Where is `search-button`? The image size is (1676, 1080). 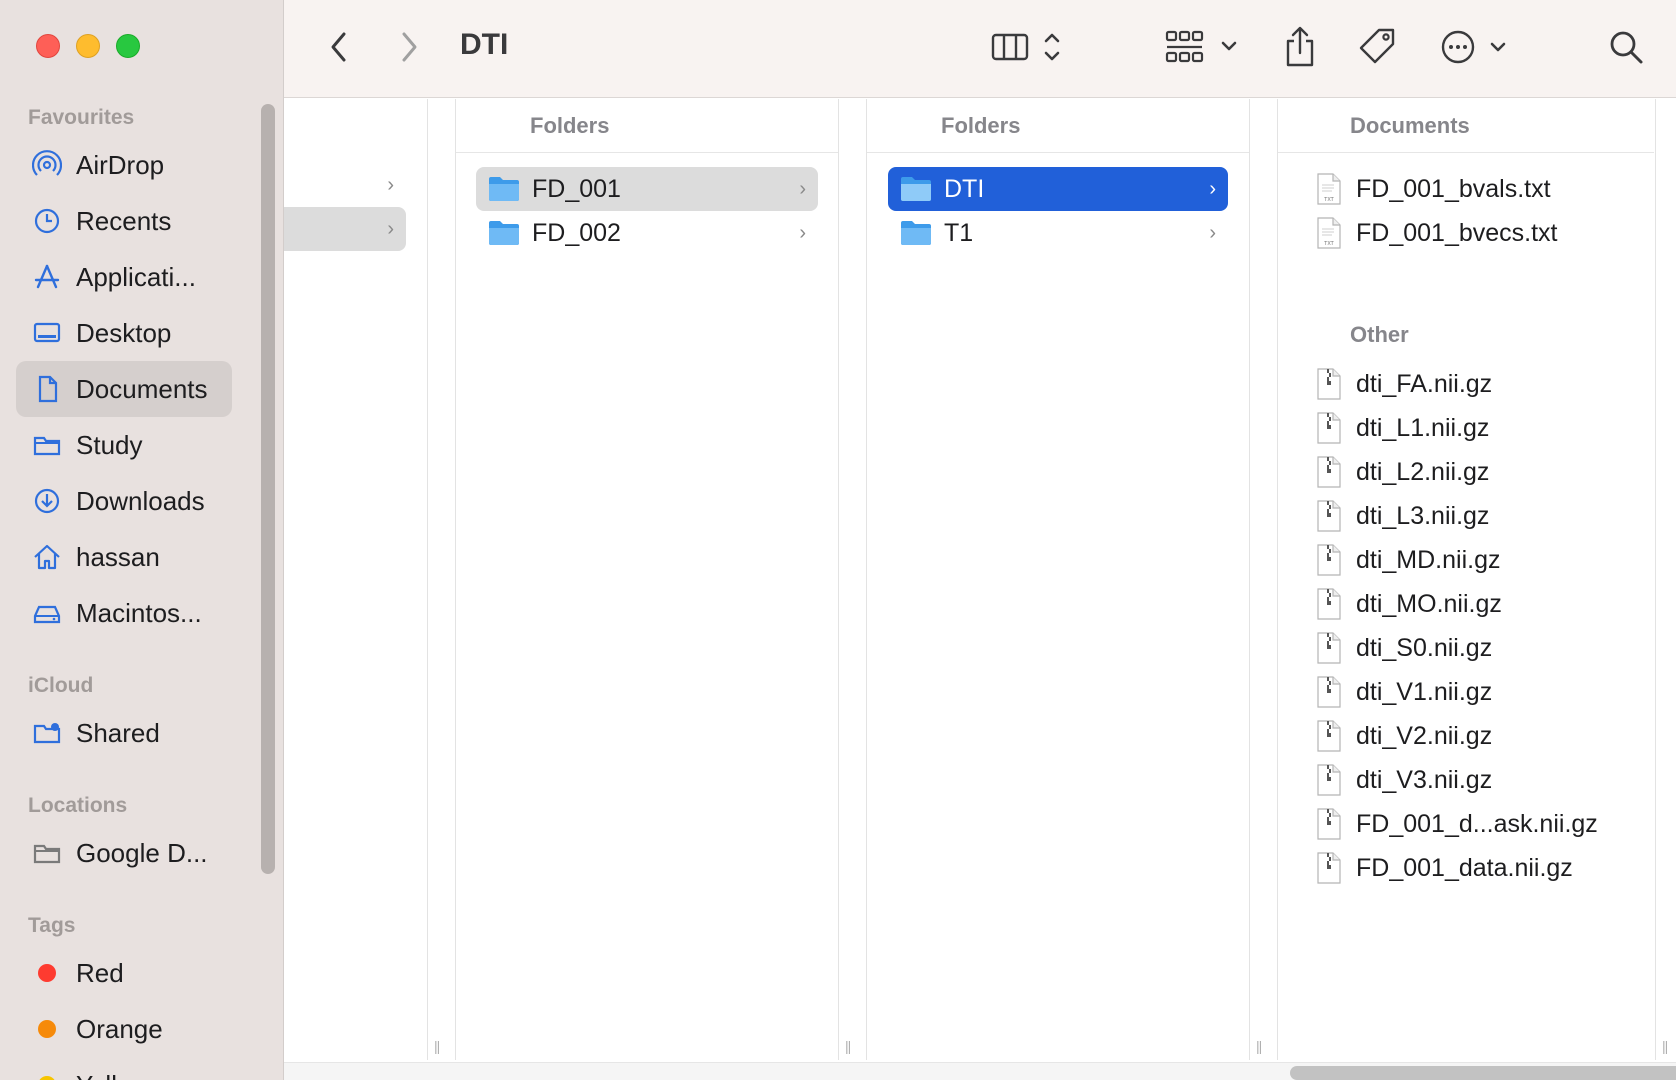 search-button is located at coordinates (1626, 47).